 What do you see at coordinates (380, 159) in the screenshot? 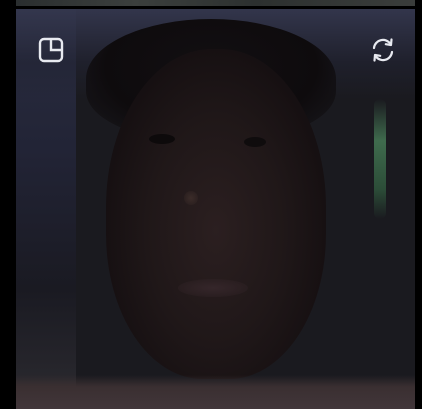
I see `headphone` at bounding box center [380, 159].